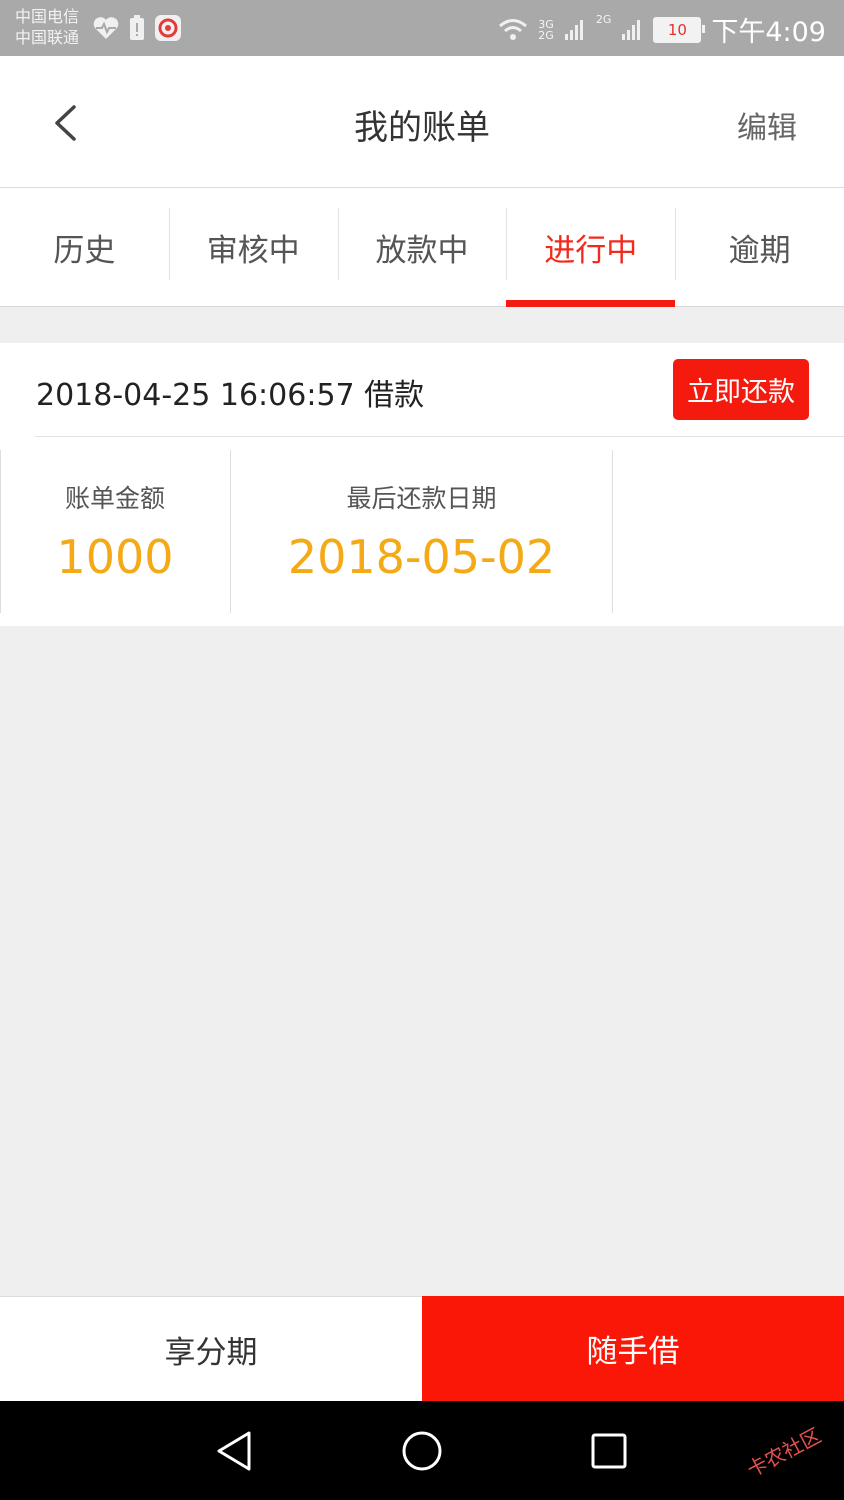 The height and width of the screenshot is (1500, 844). What do you see at coordinates (422, 128) in the screenshot?
I see `page-title: 我的账单` at bounding box center [422, 128].